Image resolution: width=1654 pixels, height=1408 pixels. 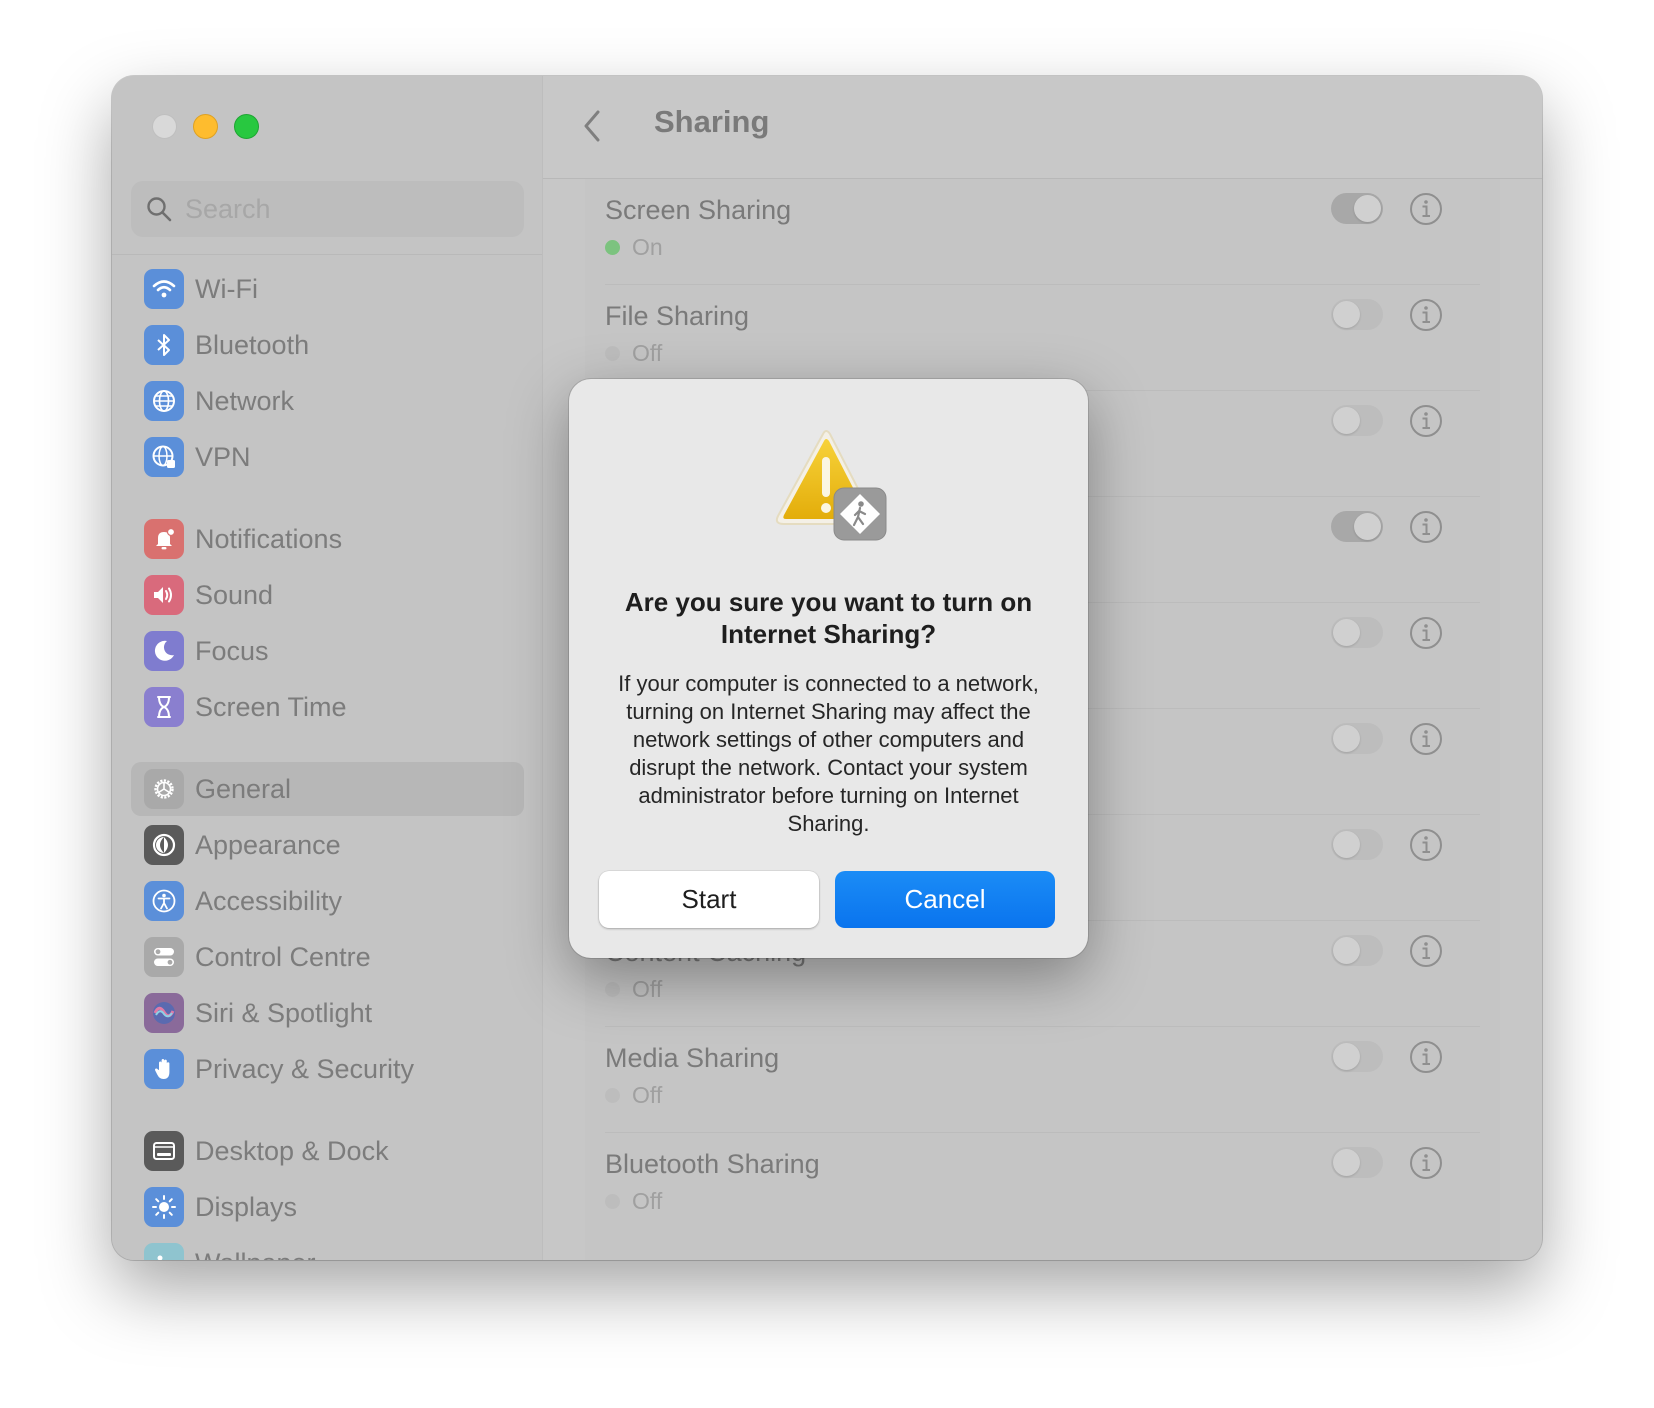 What do you see at coordinates (226, 288) in the screenshot?
I see `sidebar-item-label: Wi-Fi` at bounding box center [226, 288].